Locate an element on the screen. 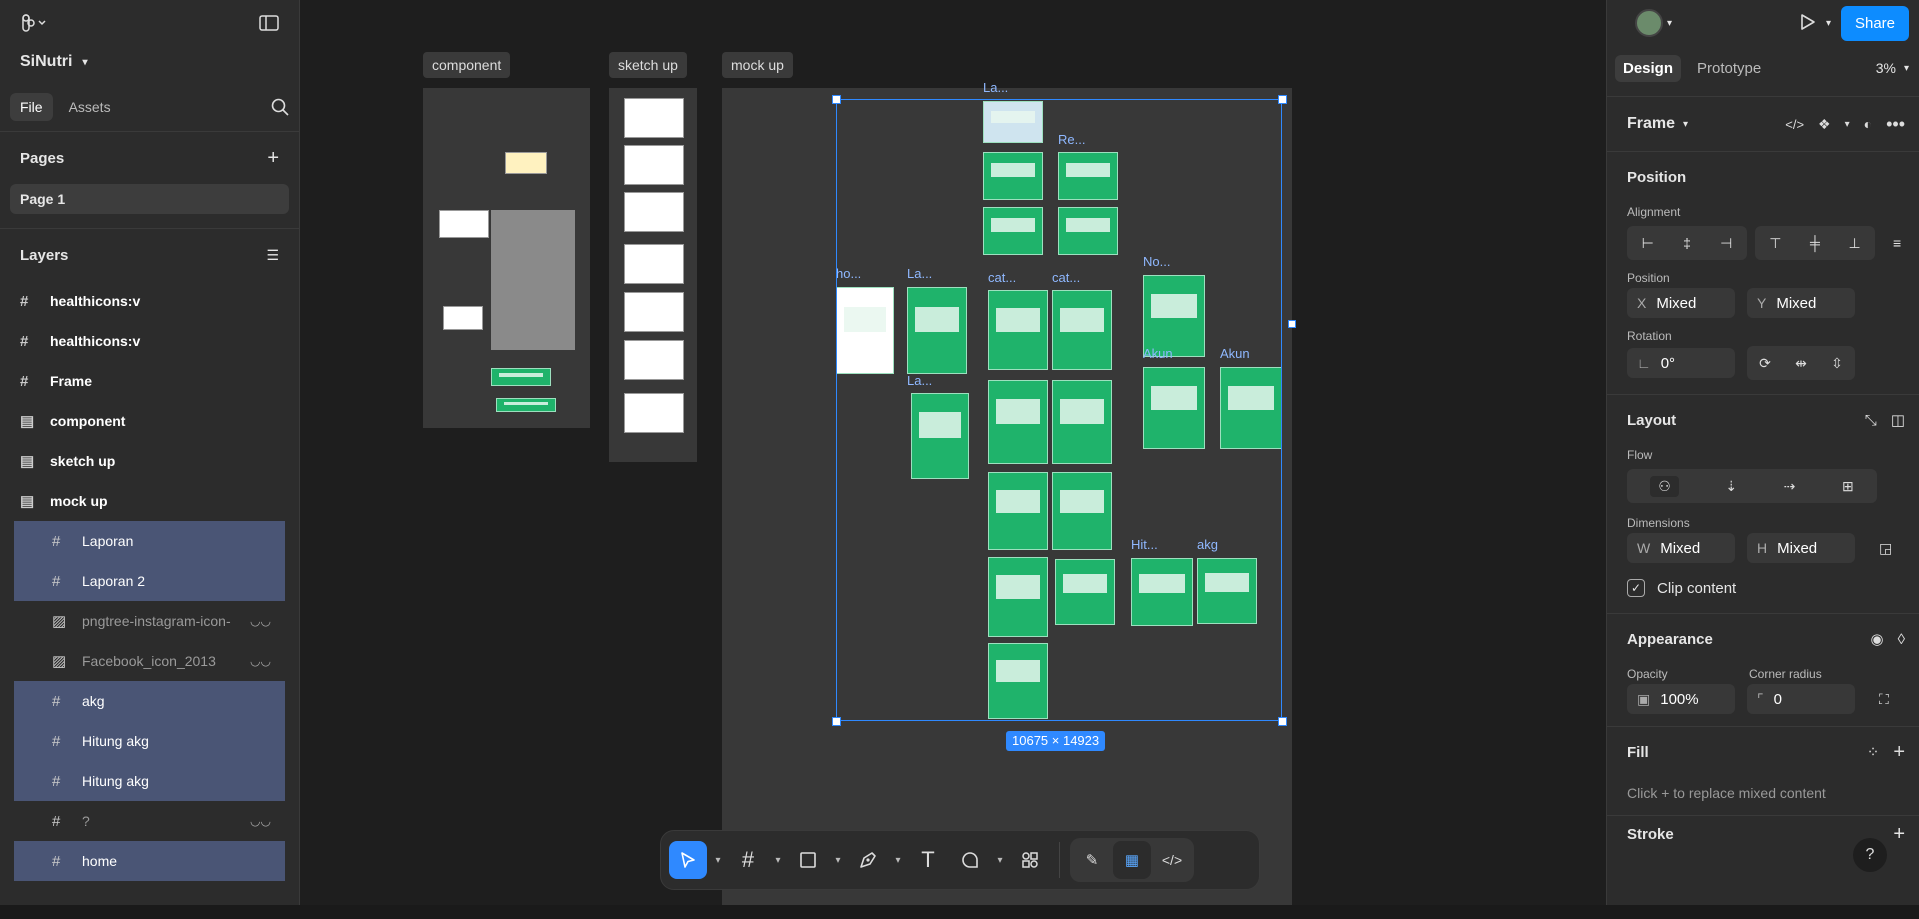  tab-prototype: Prototype is located at coordinates (1729, 68).